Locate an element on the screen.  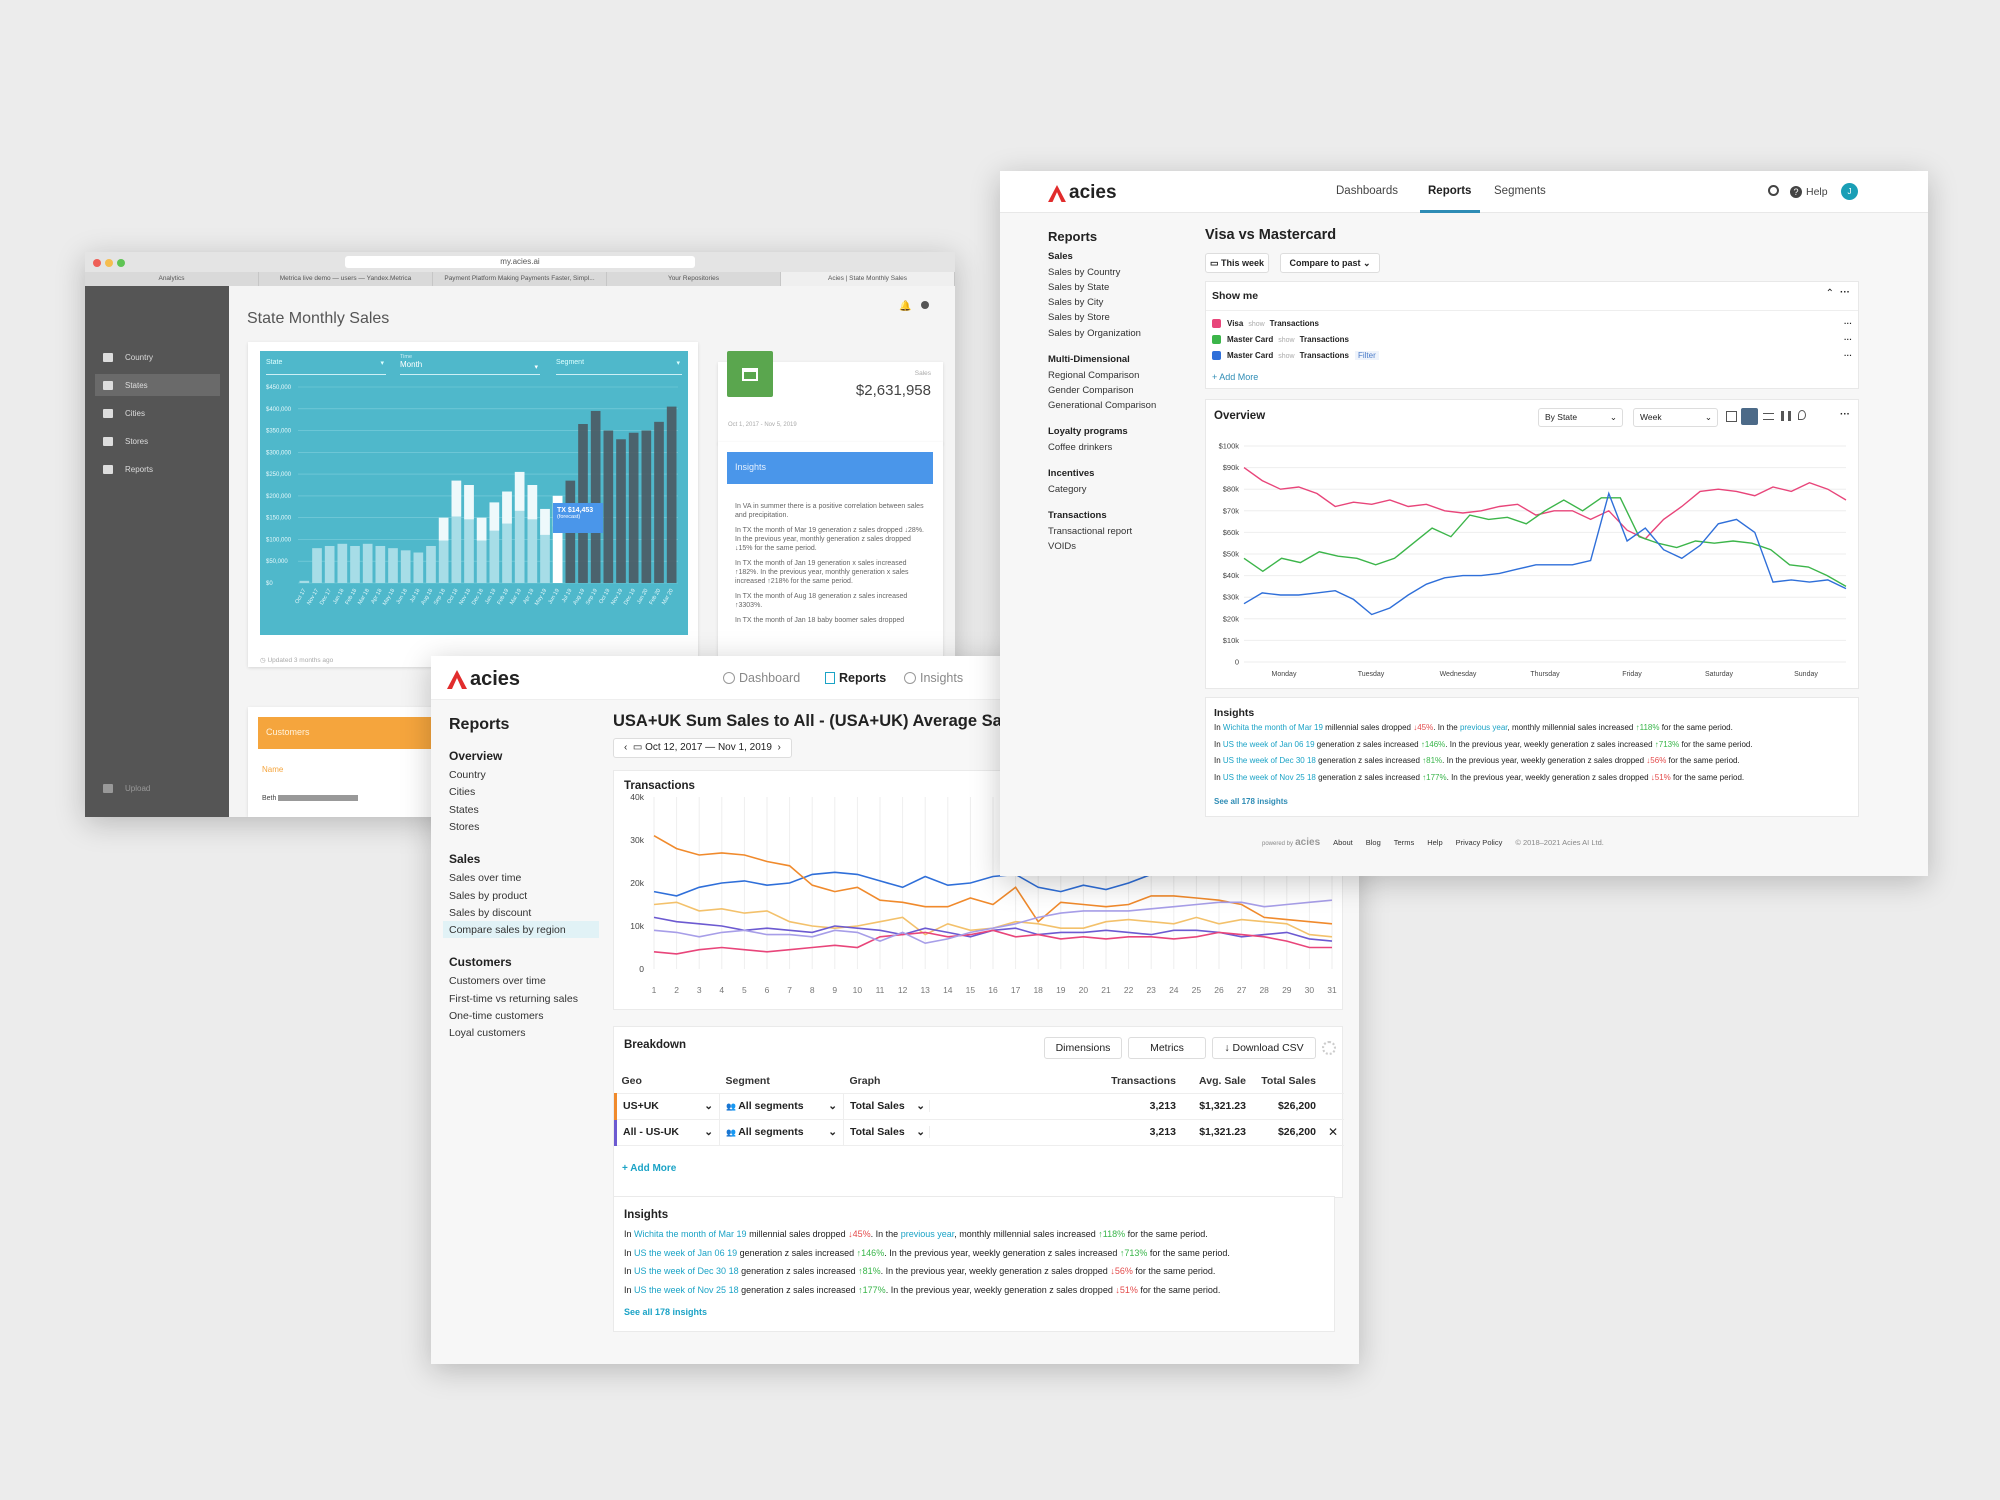
geo-select: US+UK ⌄ is located at coordinates (667, 1106).